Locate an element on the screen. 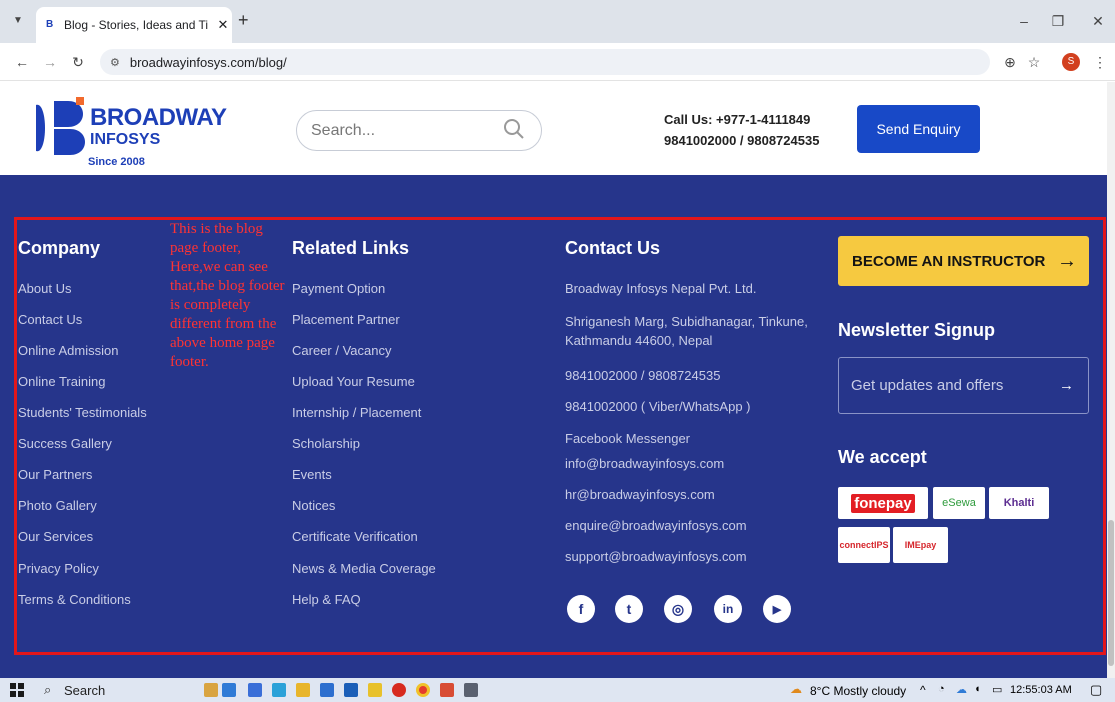  notification-icon: ▢ is located at coordinates (1096, 690).